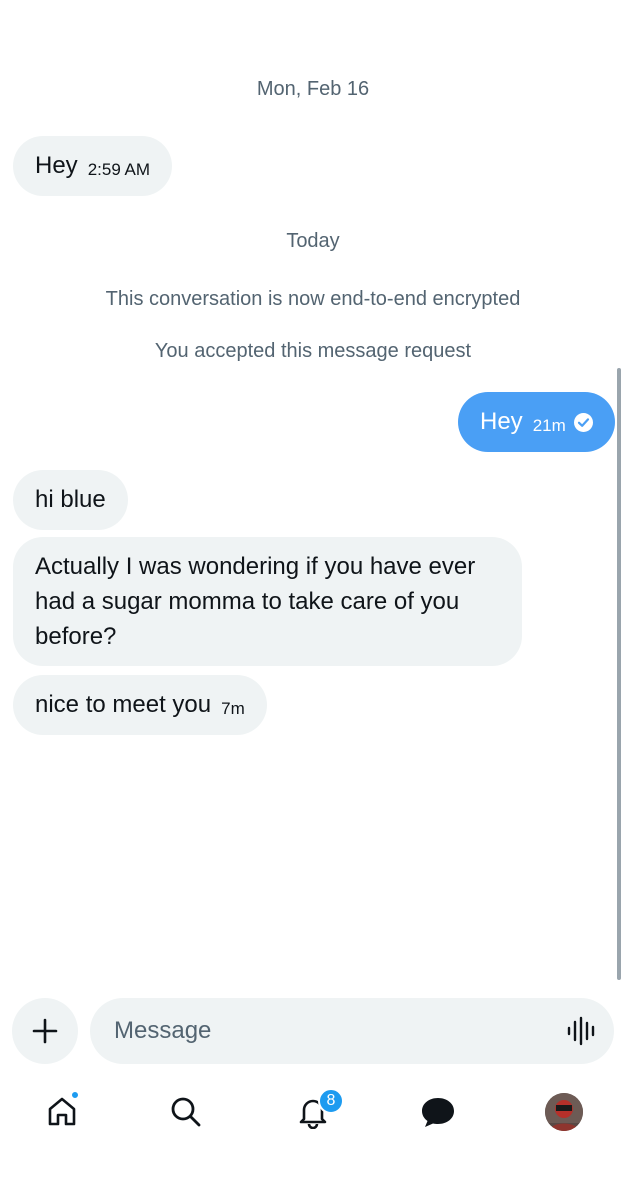 The height and width of the screenshot is (1200, 626). I want to click on message-text-line: had a sugar momma to take care of you, so click(247, 601).